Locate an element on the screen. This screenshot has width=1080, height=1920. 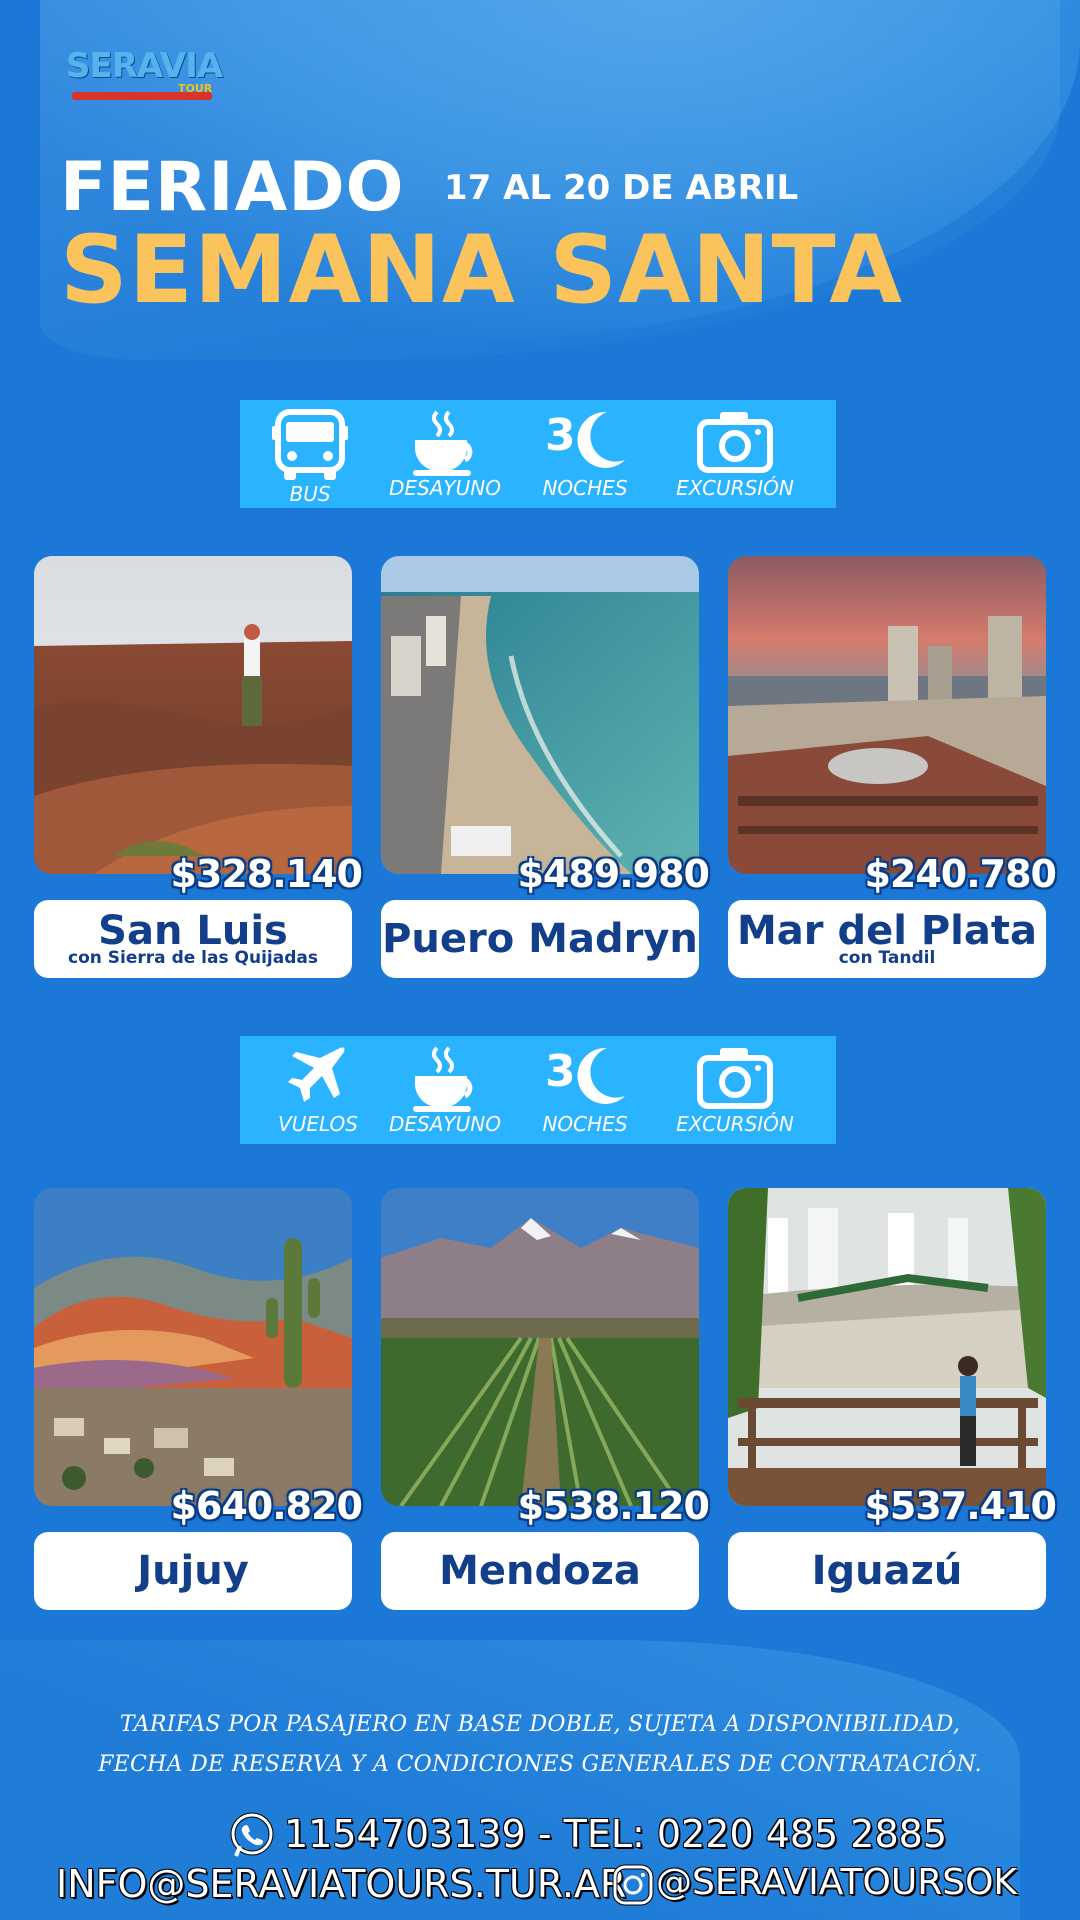
jujuy-photo is located at coordinates (193, 1347).